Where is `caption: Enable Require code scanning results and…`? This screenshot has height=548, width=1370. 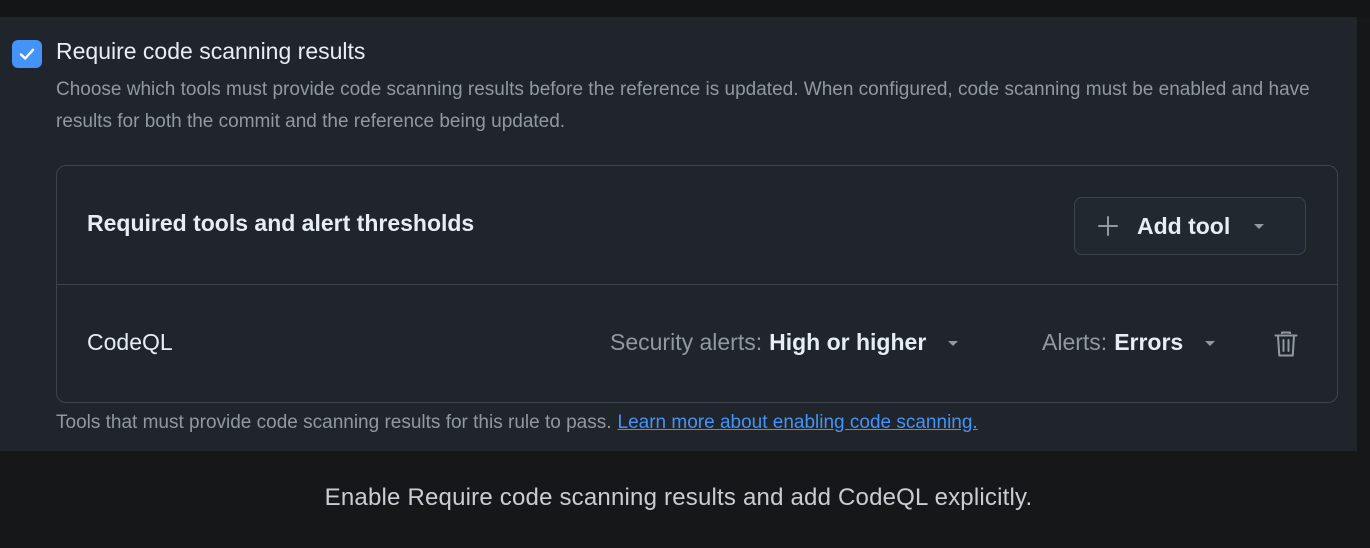
caption: Enable Require code scanning results and… is located at coordinates (678, 497).